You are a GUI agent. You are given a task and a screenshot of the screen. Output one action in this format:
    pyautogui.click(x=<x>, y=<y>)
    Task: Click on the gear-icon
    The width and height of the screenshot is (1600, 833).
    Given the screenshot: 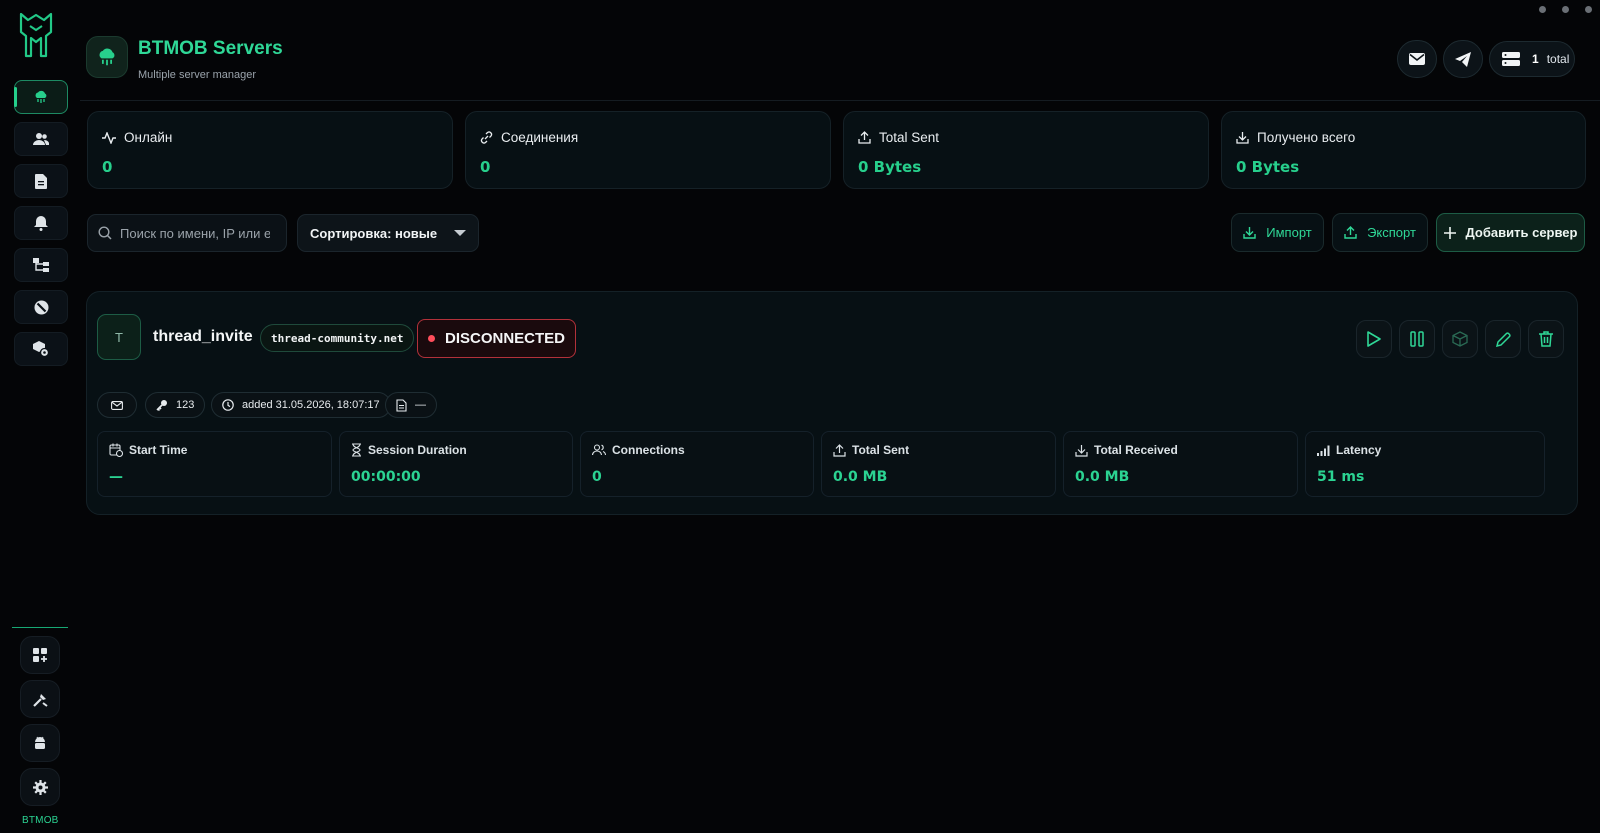 What is the action you would take?
    pyautogui.click(x=40, y=787)
    